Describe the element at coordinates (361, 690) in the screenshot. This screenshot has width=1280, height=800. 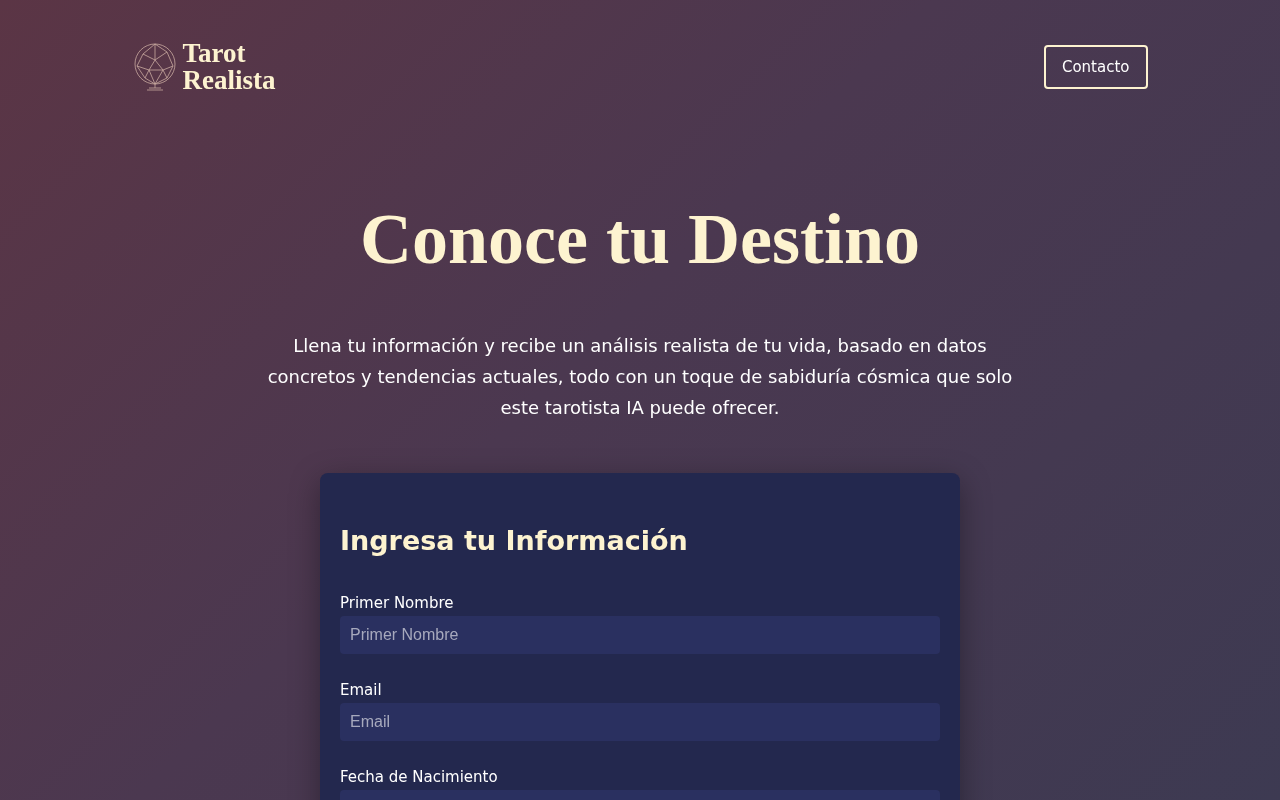
I see `field-label: Email` at that location.